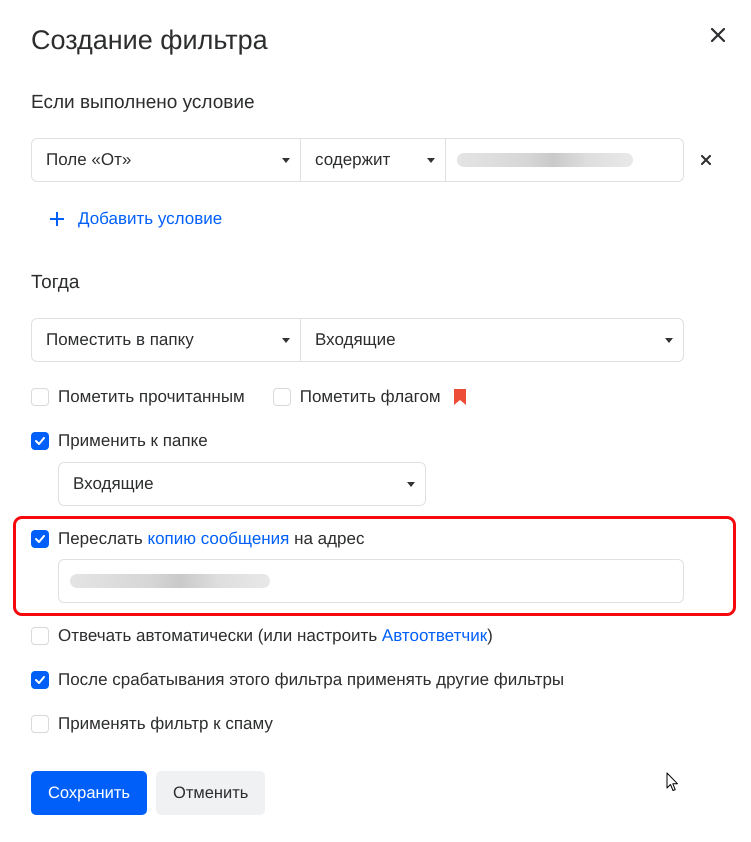  What do you see at coordinates (218, 538) in the screenshot?
I see `text-link: копию сообщения` at bounding box center [218, 538].